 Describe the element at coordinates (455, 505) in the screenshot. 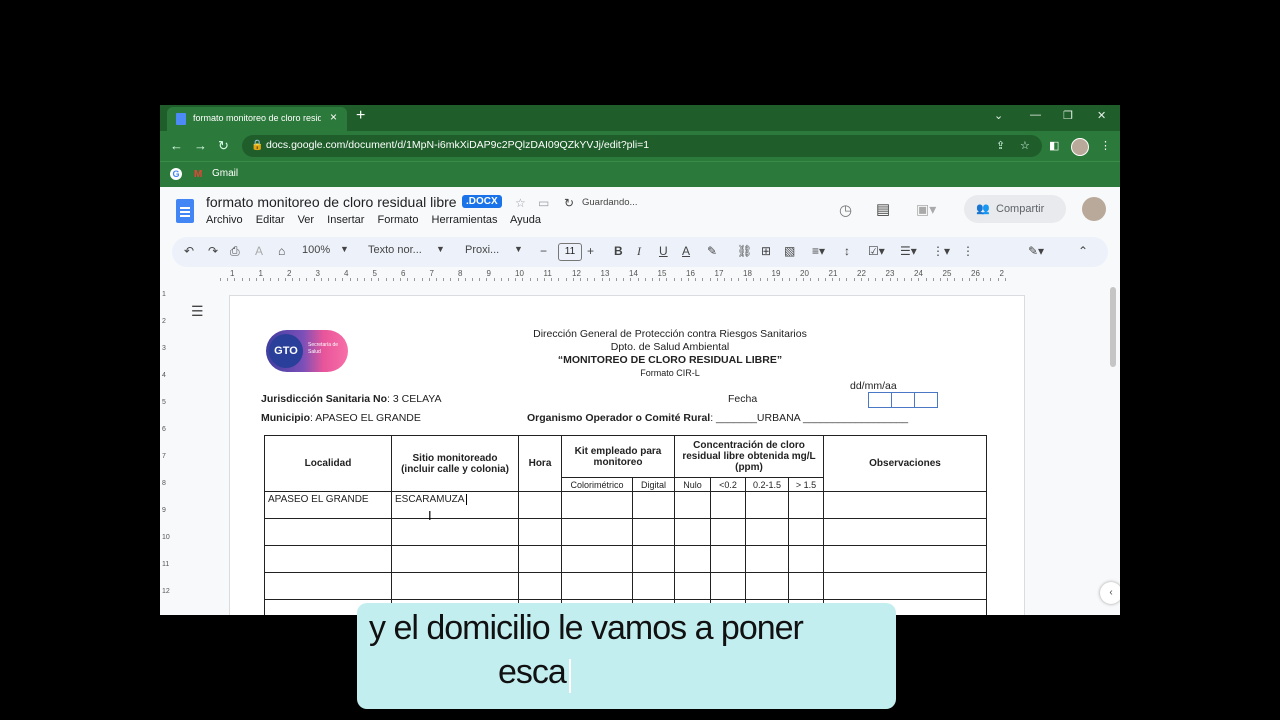

I see `cell-sitio: ESCARAMUZA` at that location.